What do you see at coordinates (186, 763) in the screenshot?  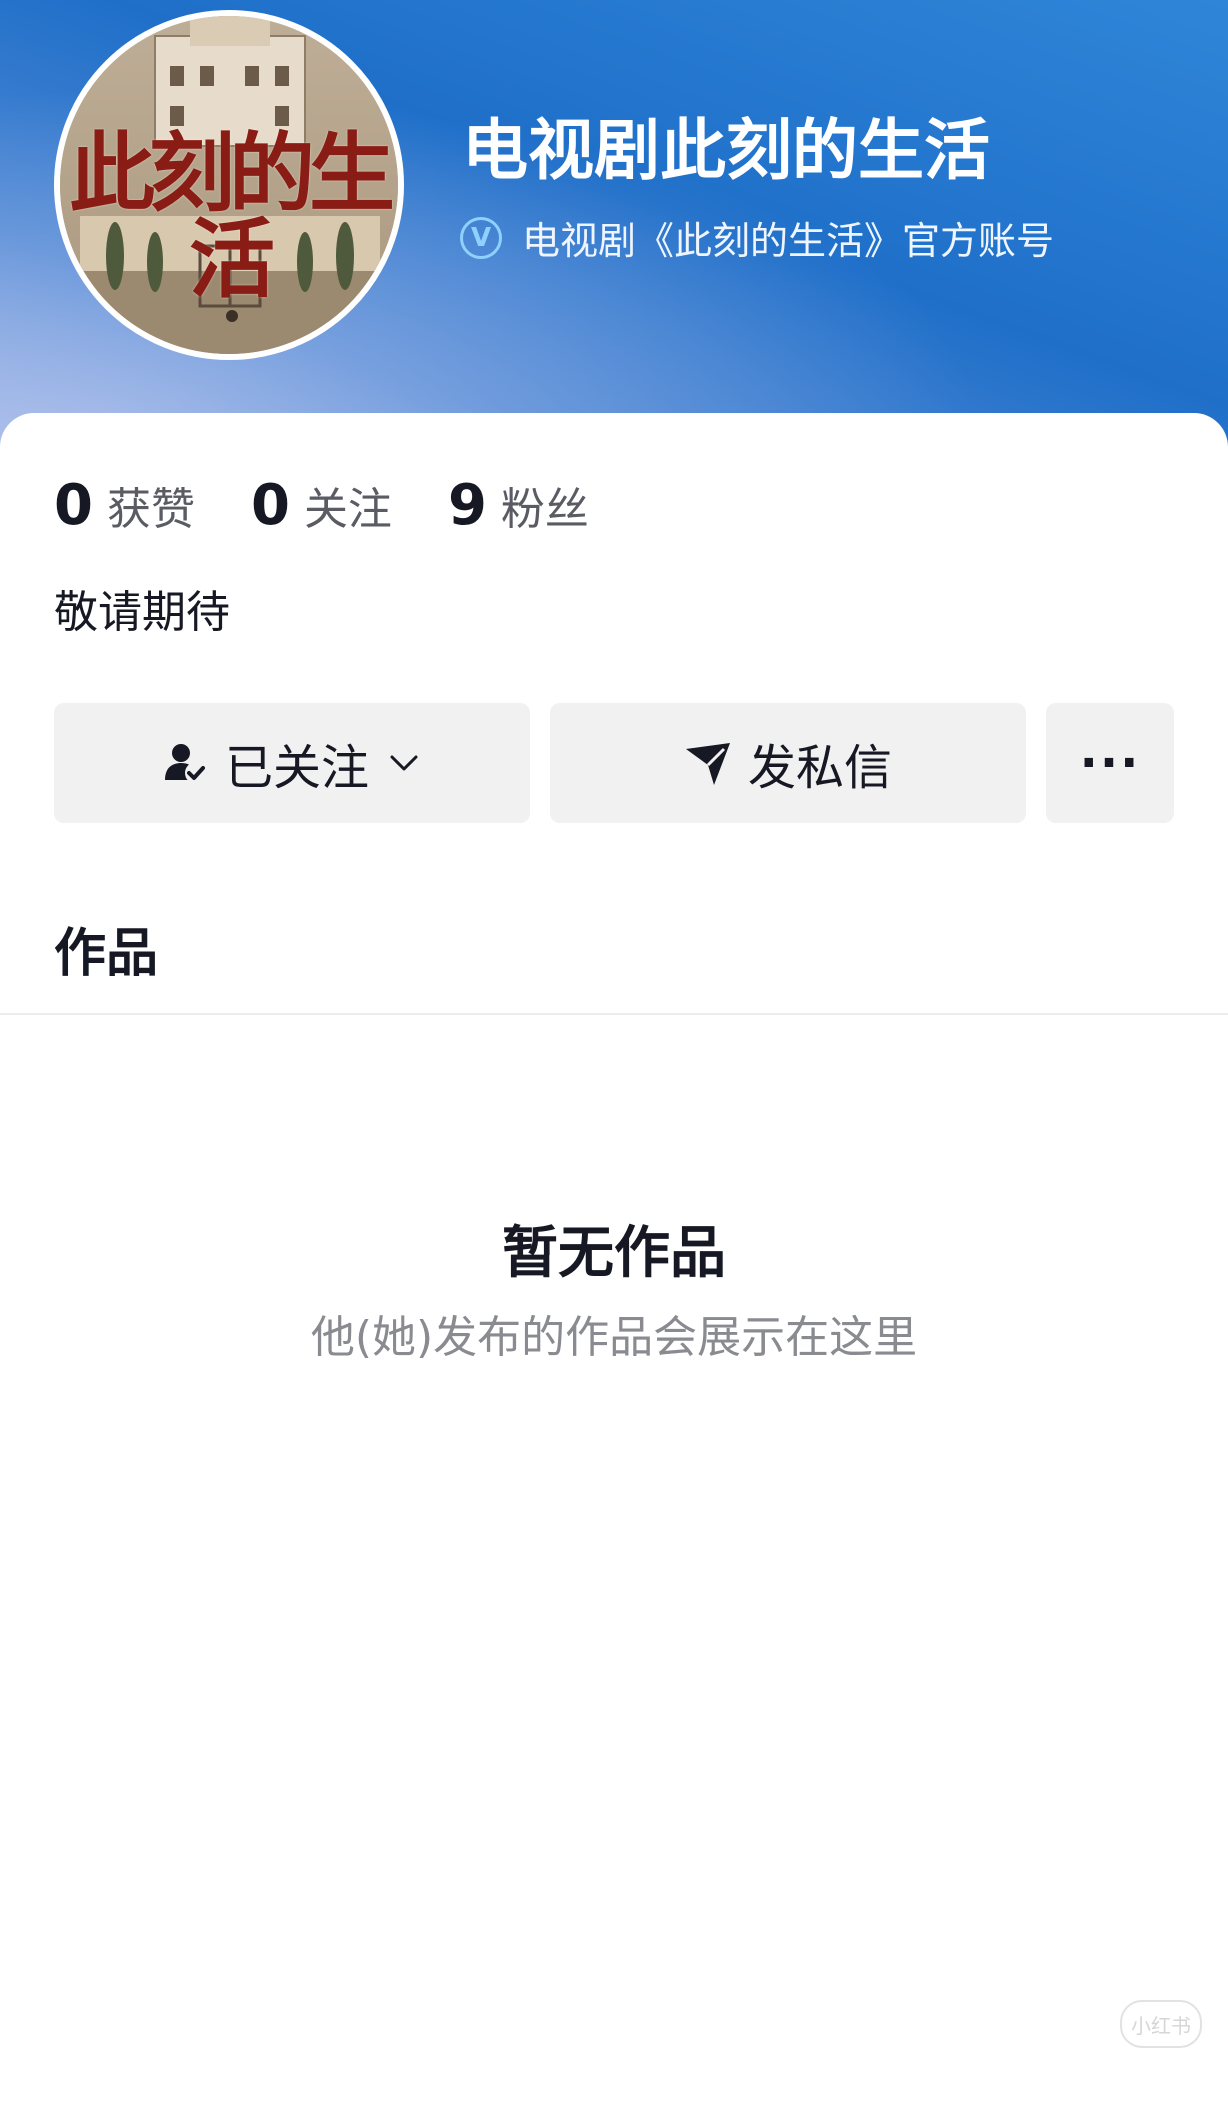 I see `user-check-icon` at bounding box center [186, 763].